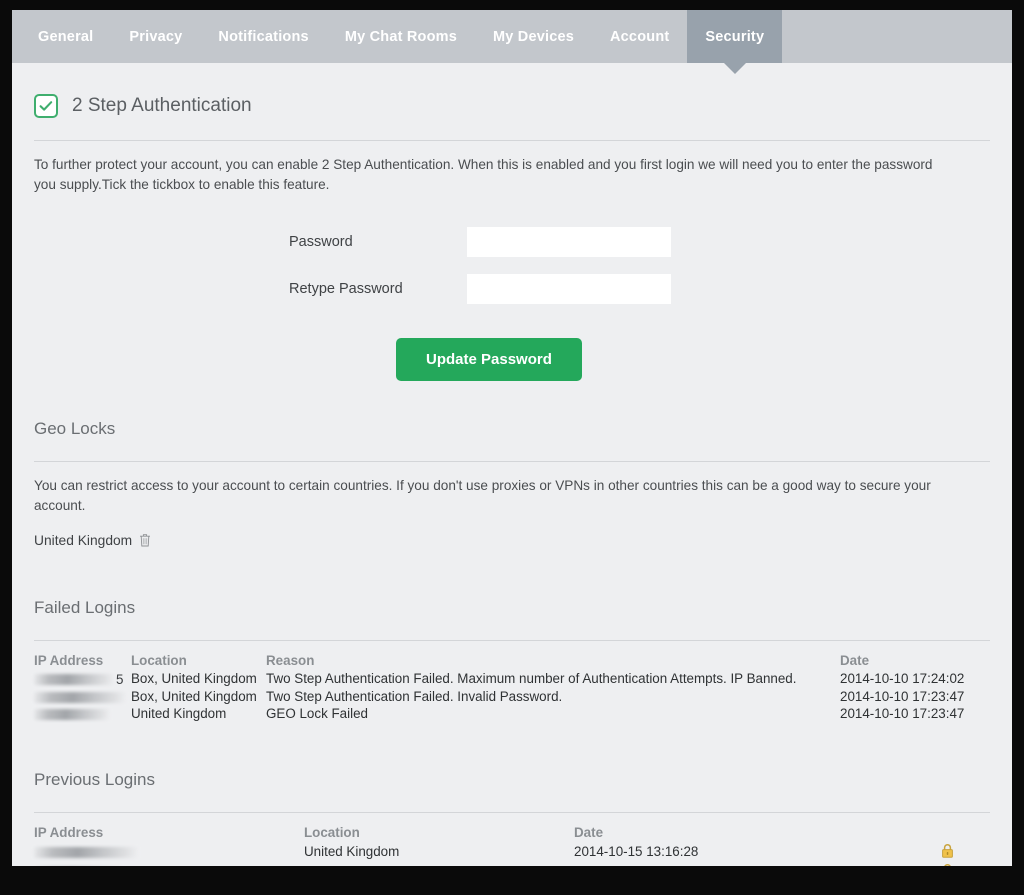 This screenshot has width=1024, height=895. What do you see at coordinates (636, 852) in the screenshot?
I see `cell-date: 2014-10-15 13:16:28` at bounding box center [636, 852].